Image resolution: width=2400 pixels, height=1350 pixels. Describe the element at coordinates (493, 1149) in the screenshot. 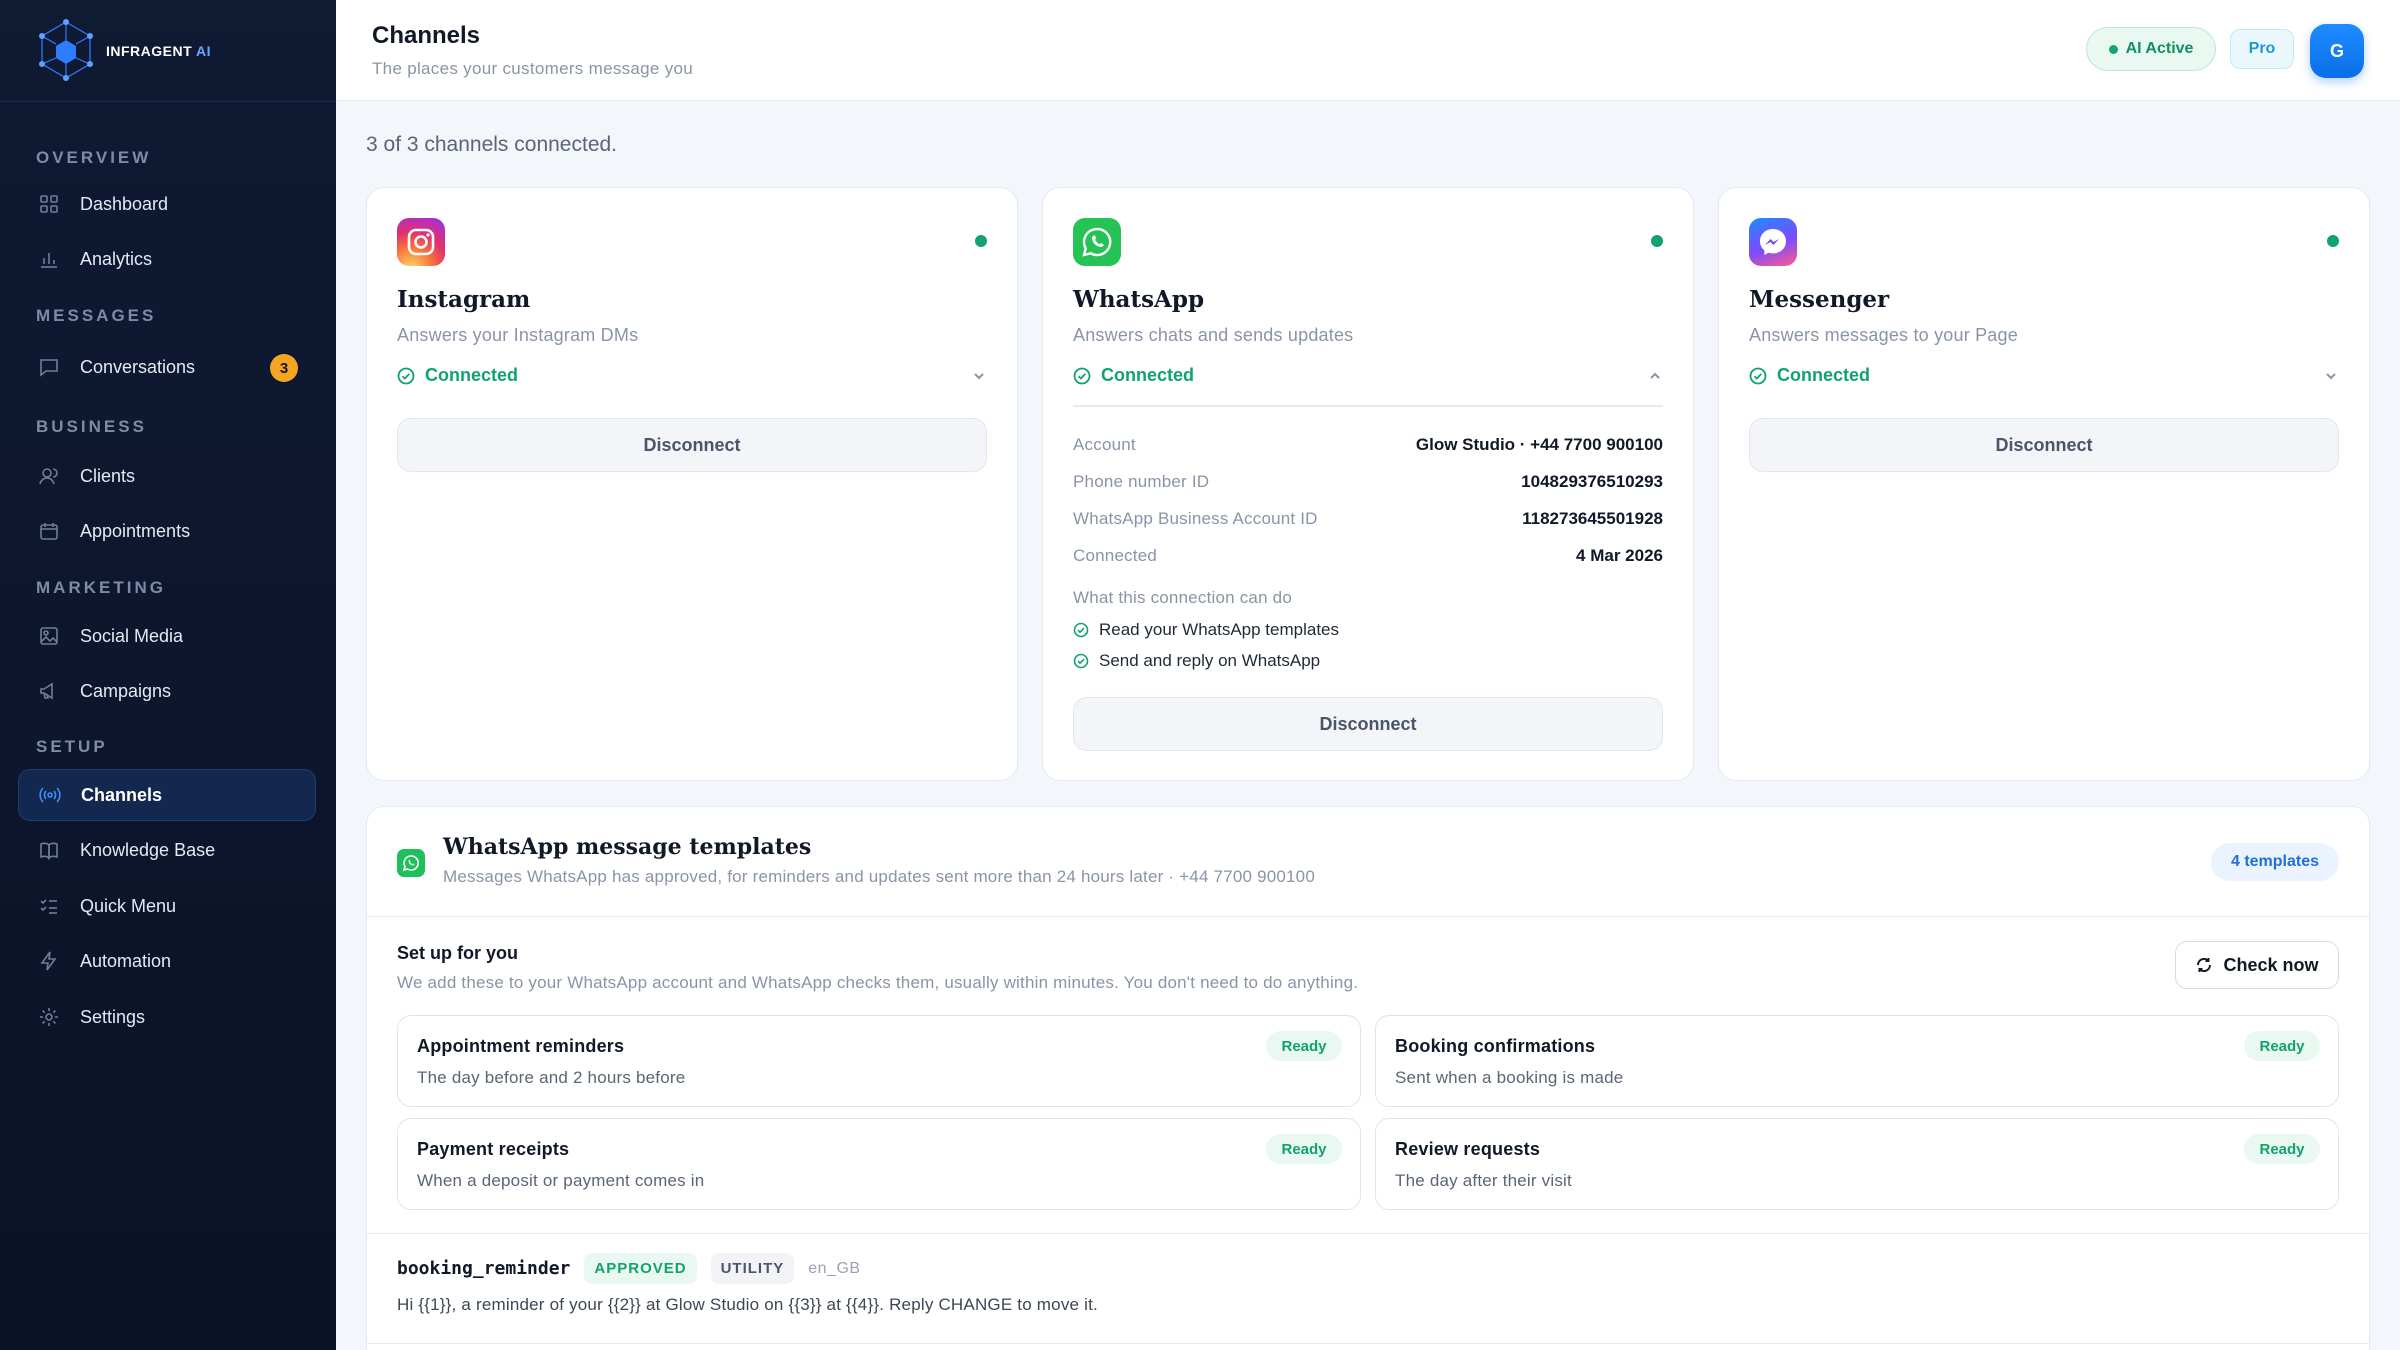

I see `template-card-title: Payment receipts` at that location.